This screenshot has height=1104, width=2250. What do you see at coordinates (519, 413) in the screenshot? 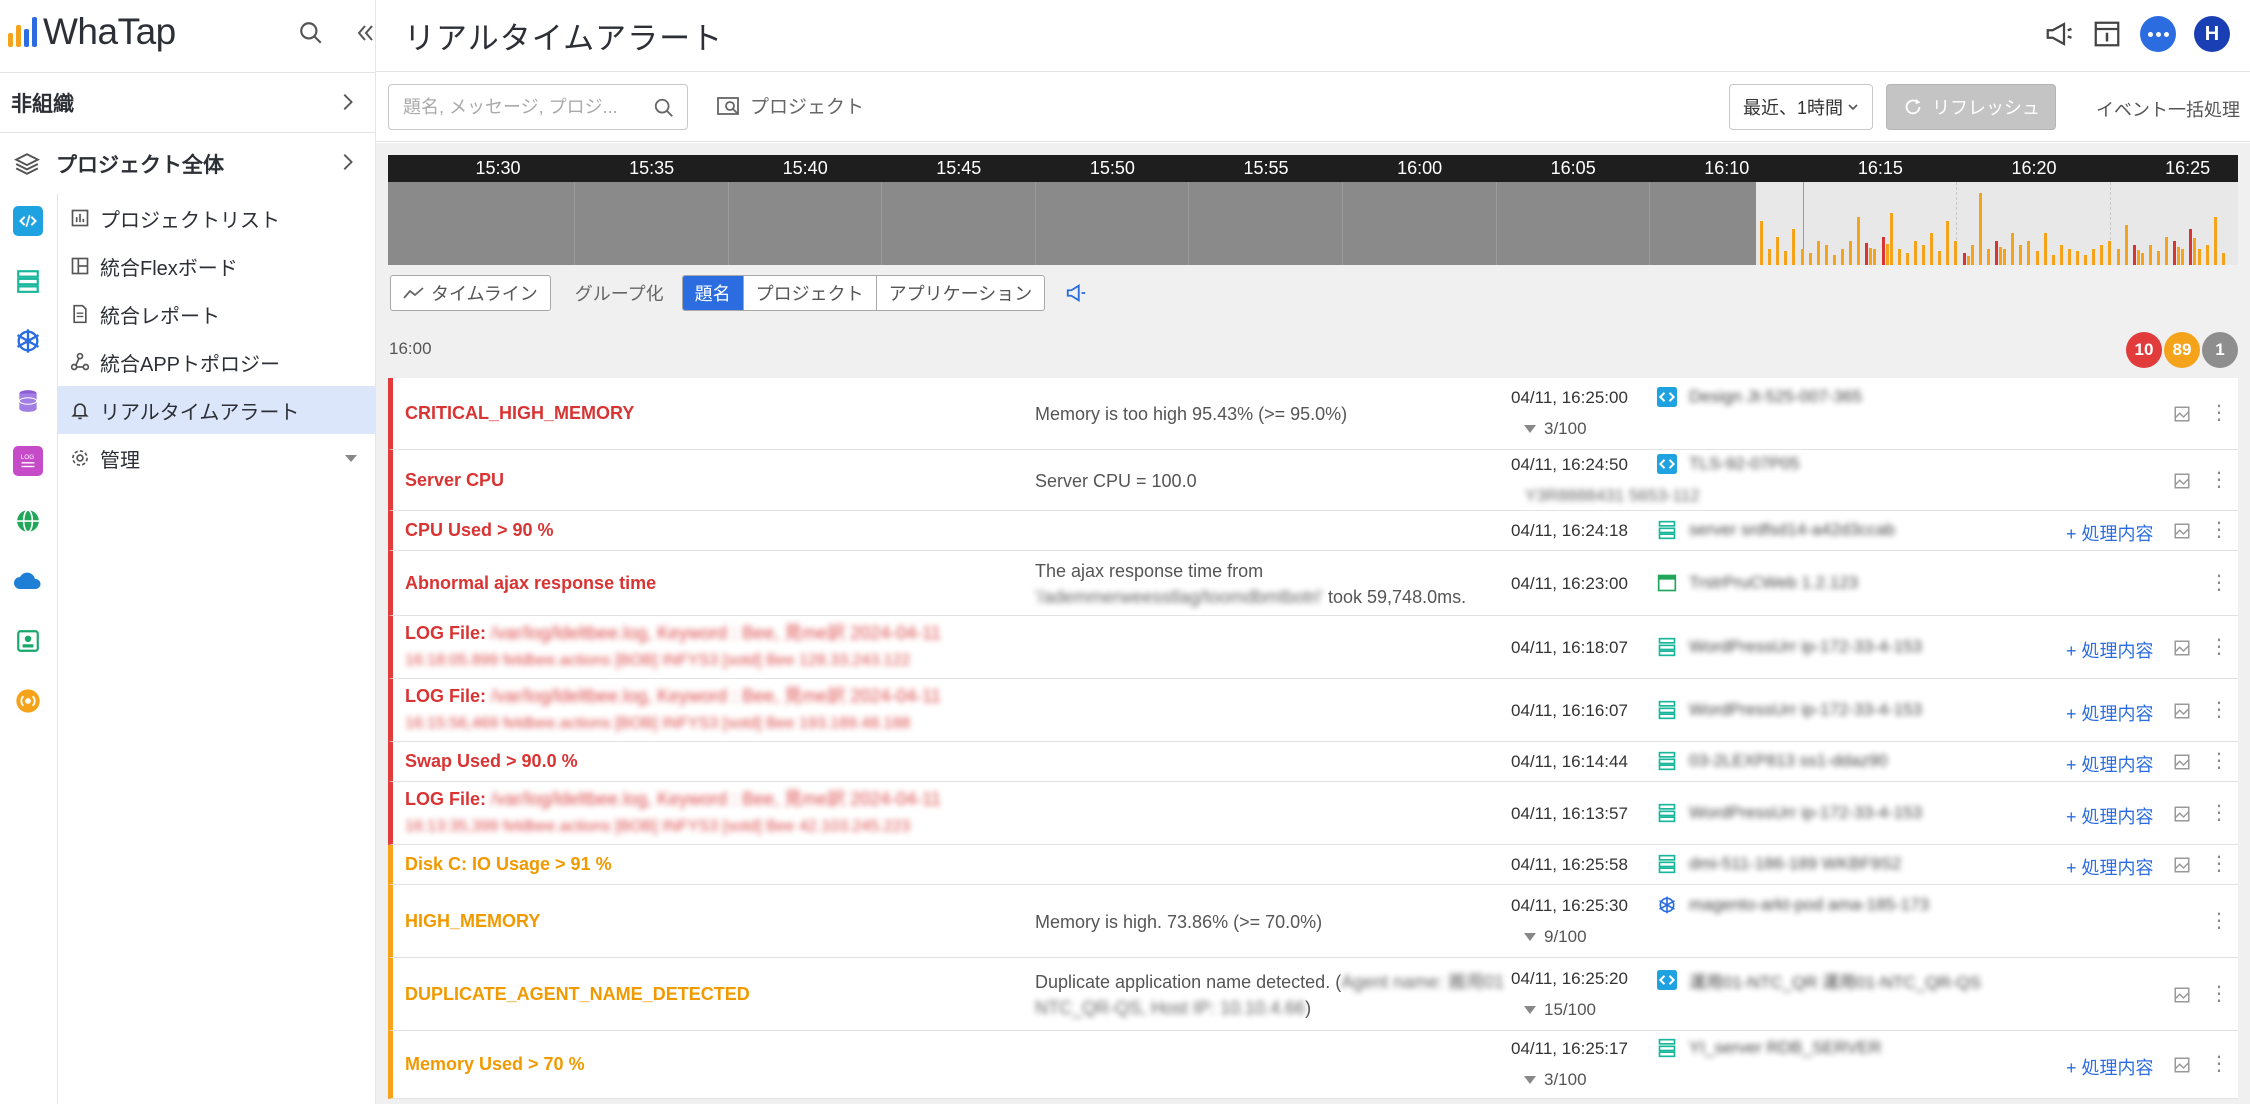
I see `alert-title: CRITICAL_HIGH_MEMORY` at bounding box center [519, 413].